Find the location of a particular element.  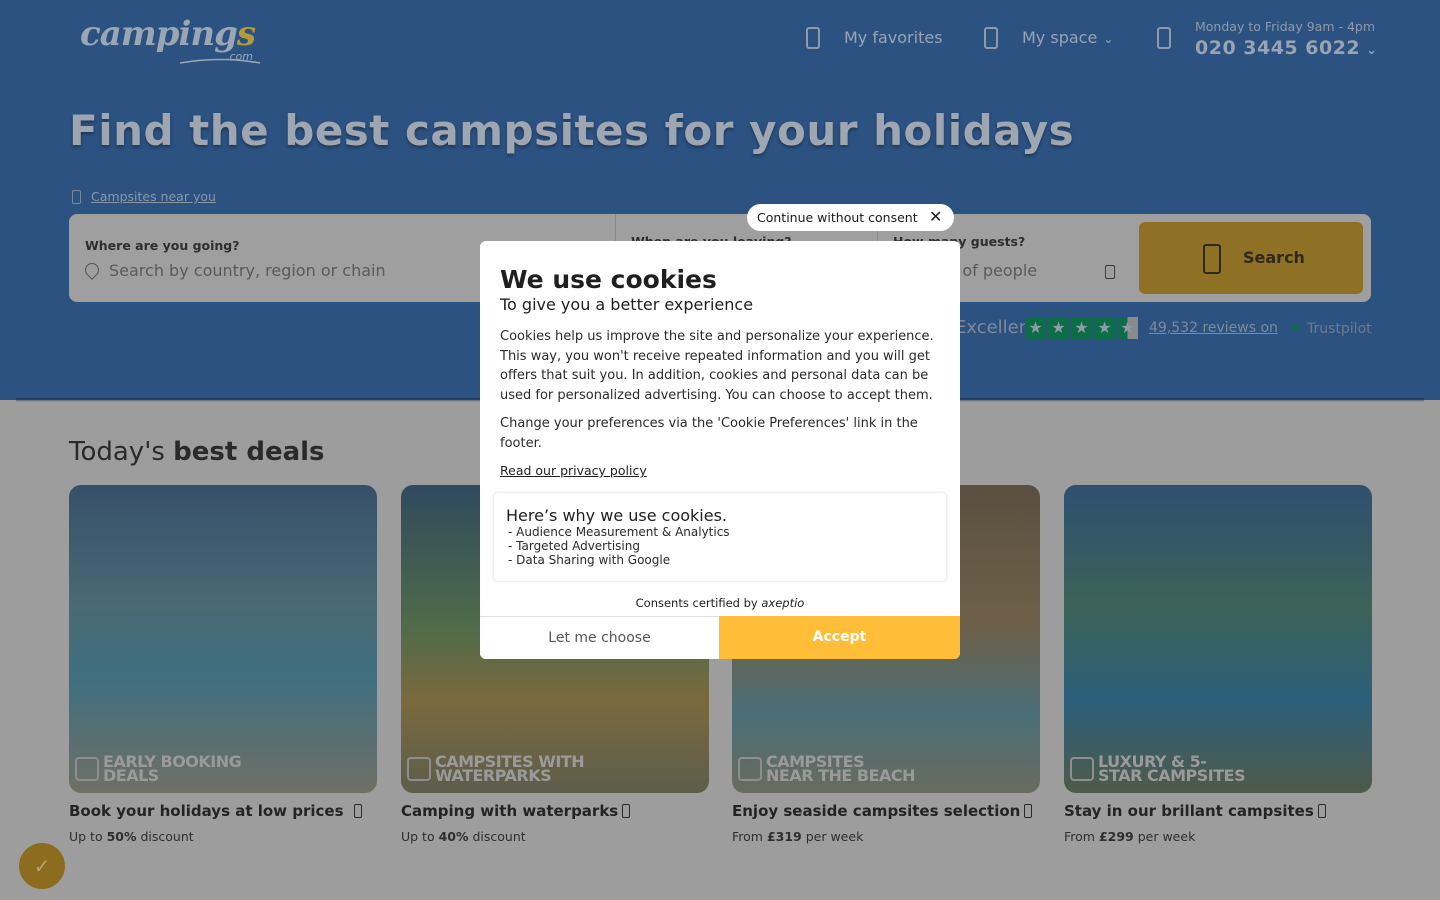

accept-button: Accept is located at coordinates (839, 637).